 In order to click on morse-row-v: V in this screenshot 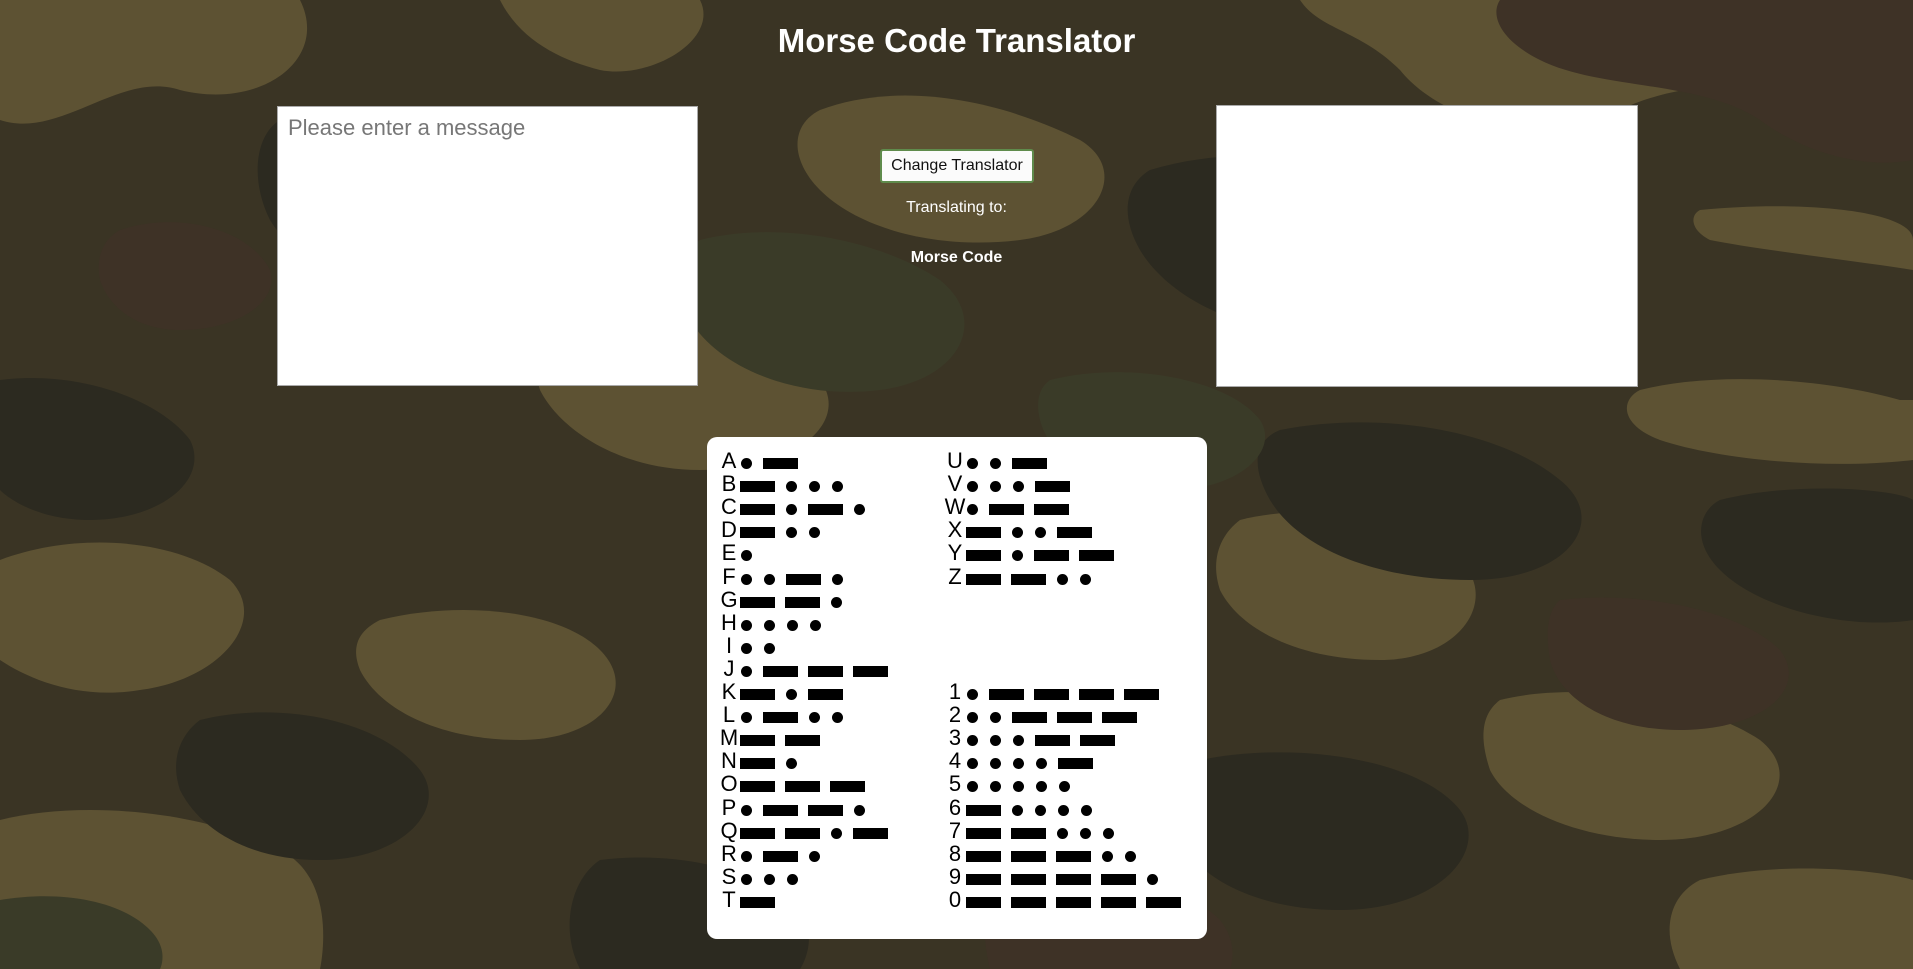, I will do `click(1059, 484)`.